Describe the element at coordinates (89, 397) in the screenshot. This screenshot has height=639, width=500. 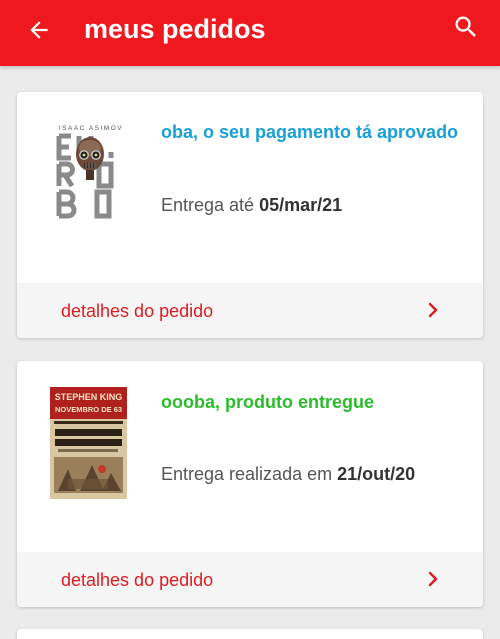
I see `book-author: STEPHEN KING` at that location.